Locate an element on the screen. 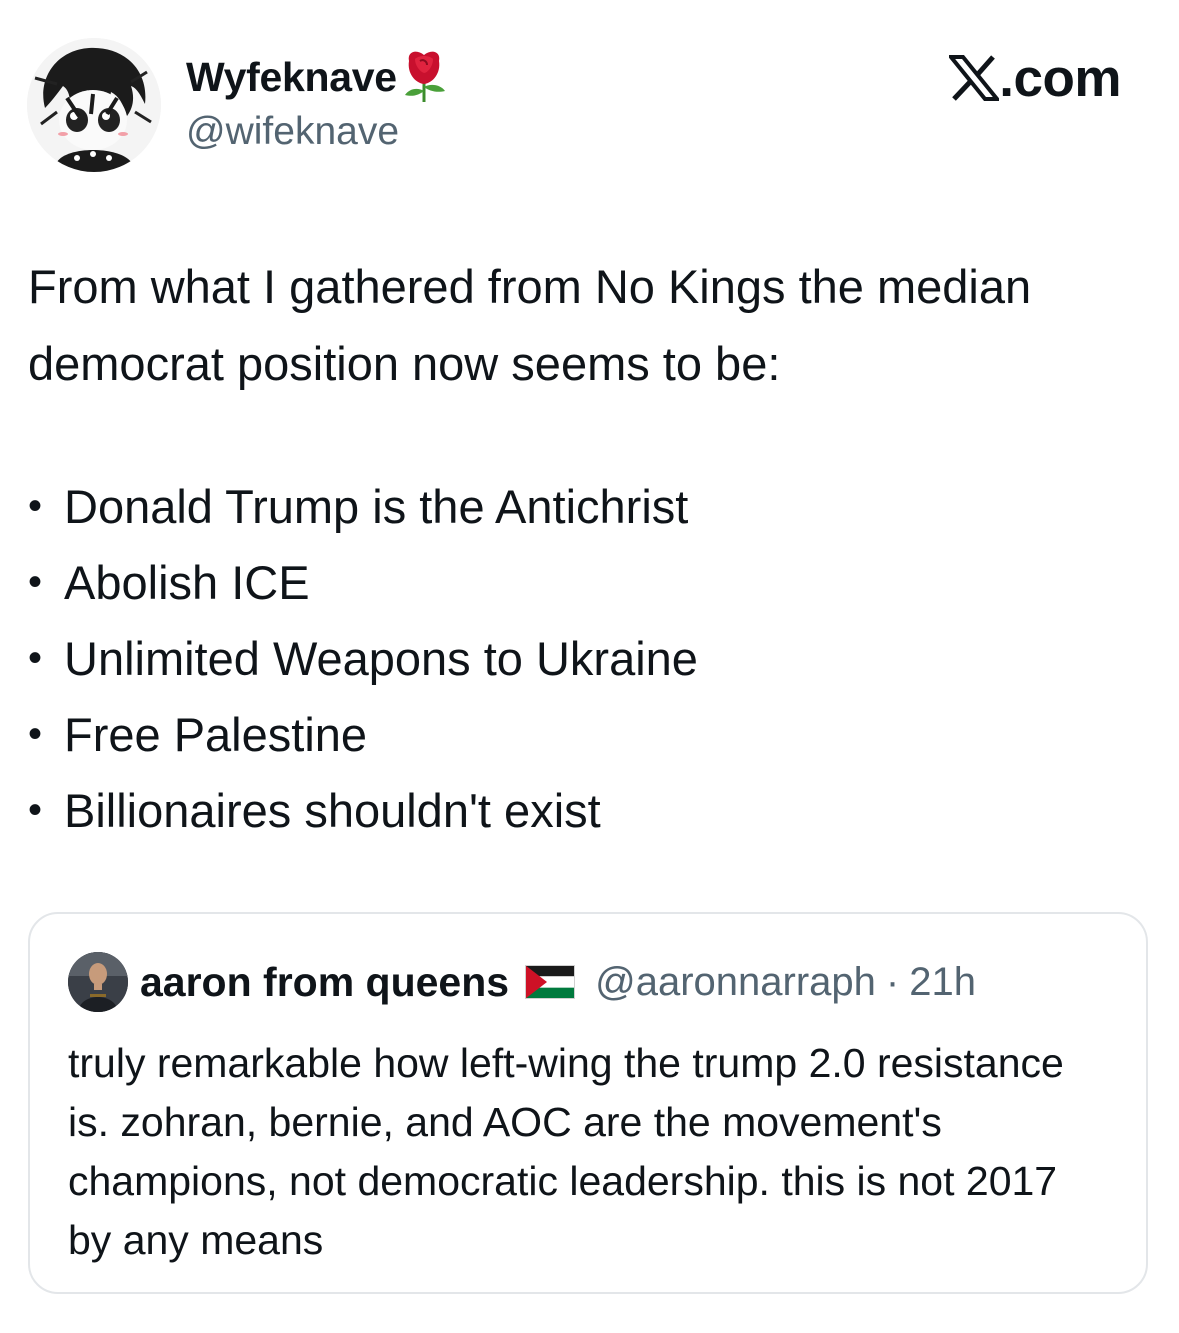 The height and width of the screenshot is (1333, 1179). quoted-author-avatar is located at coordinates (98, 982).